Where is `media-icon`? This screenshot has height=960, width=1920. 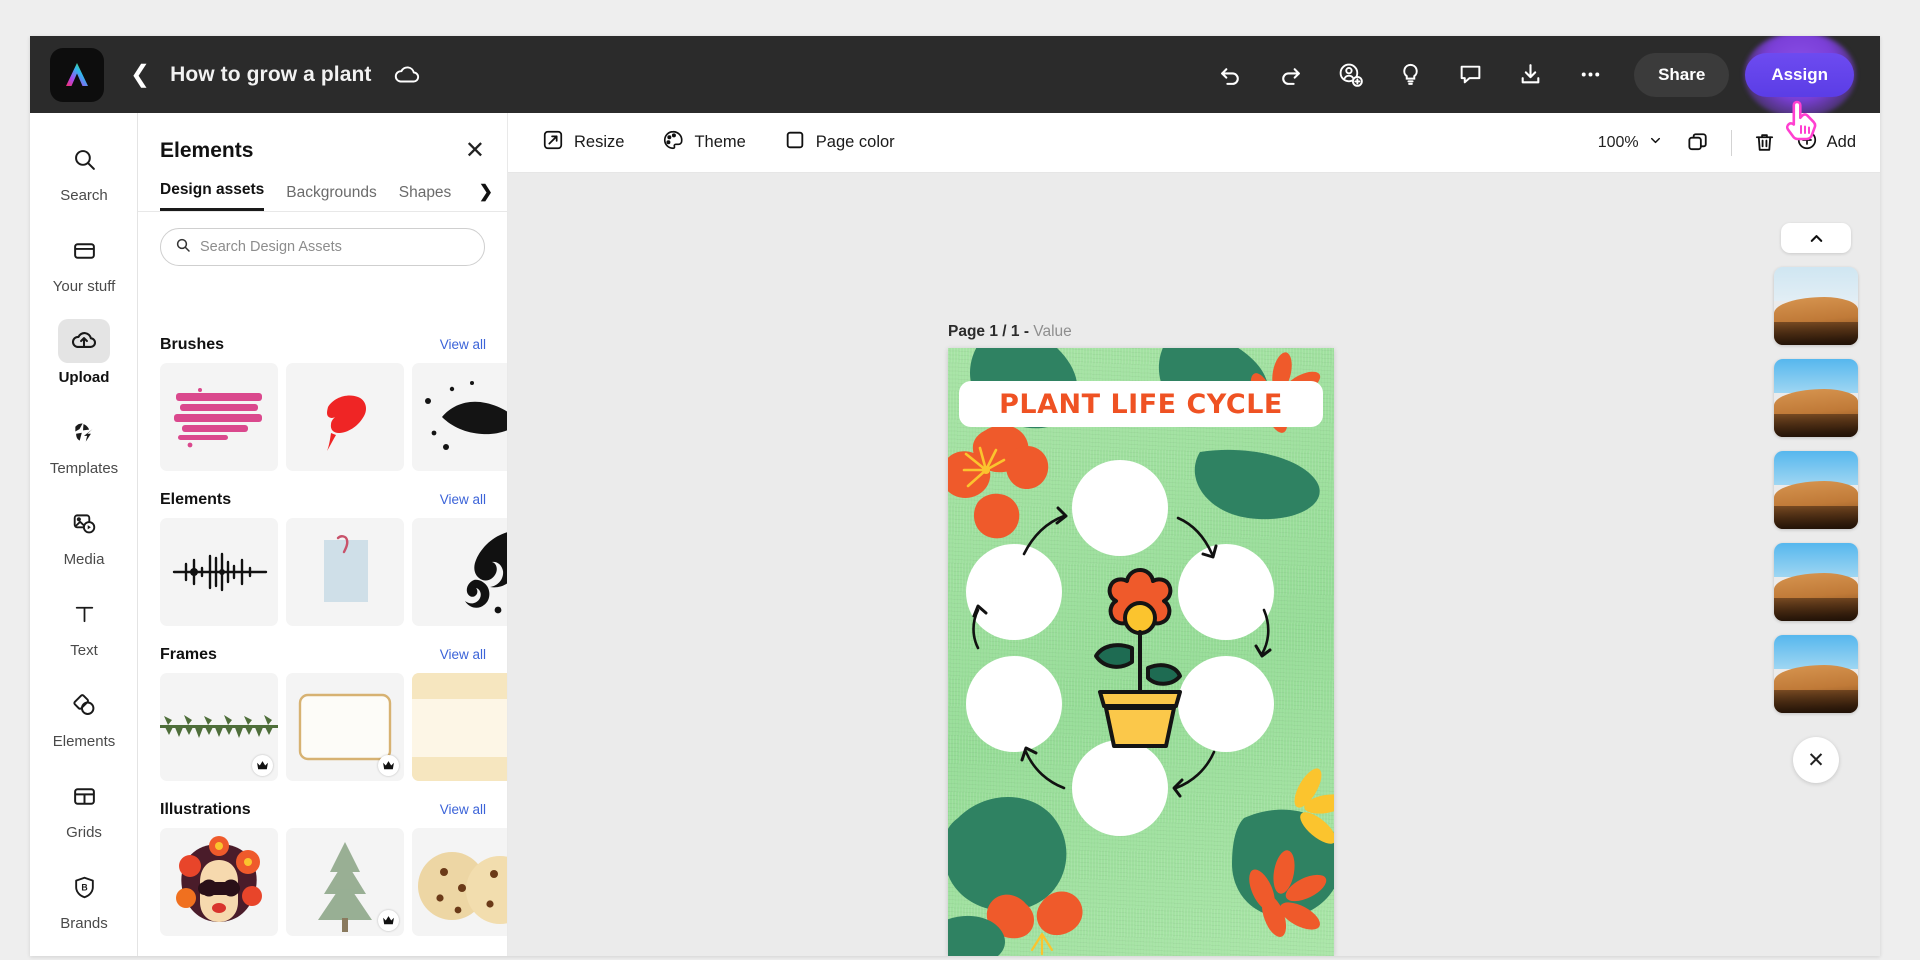 media-icon is located at coordinates (84, 523).